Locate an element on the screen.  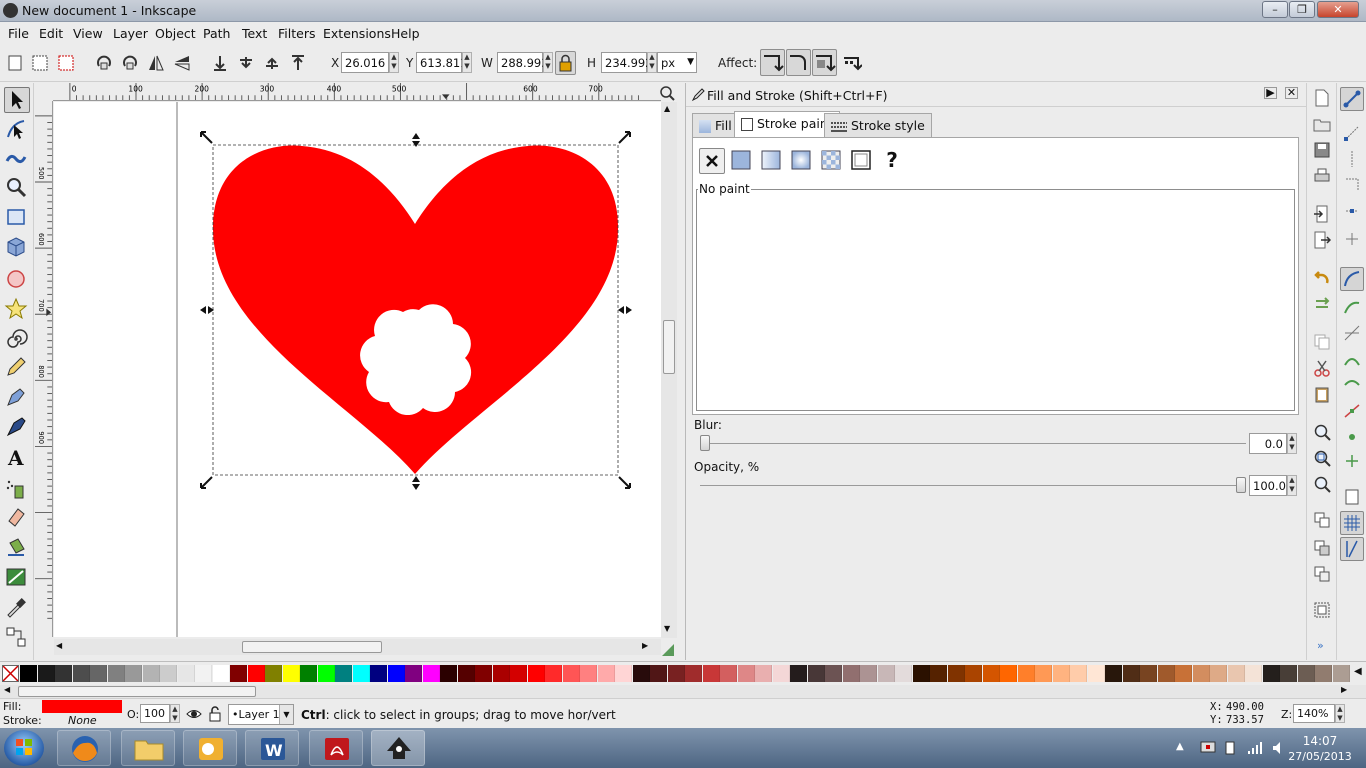
snap-page-border-icon is located at coordinates (1352, 497).